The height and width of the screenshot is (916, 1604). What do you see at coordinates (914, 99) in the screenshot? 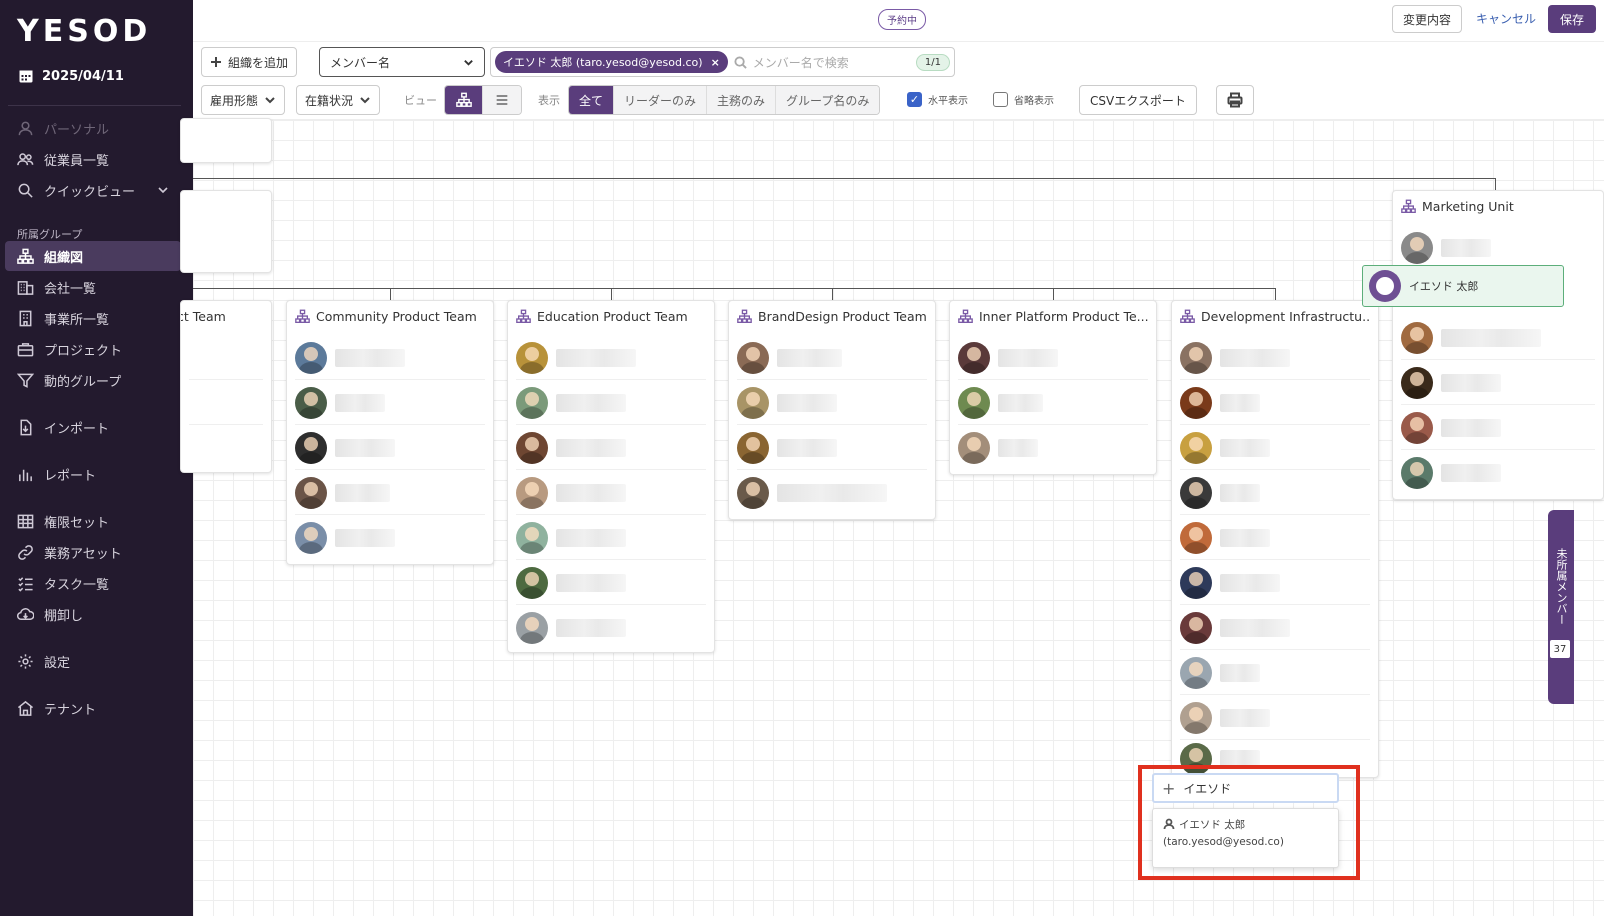
I see `checkmark-icon: ✓` at bounding box center [914, 99].